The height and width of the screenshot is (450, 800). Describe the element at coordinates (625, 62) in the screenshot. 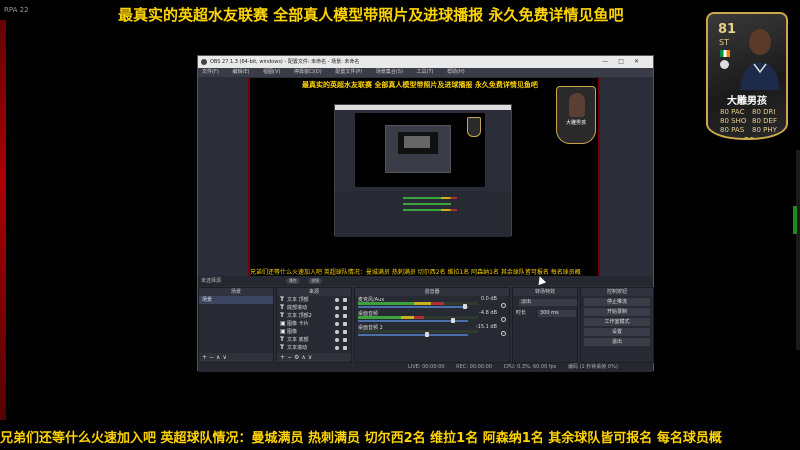

I see `window-controls: —□✕` at that location.